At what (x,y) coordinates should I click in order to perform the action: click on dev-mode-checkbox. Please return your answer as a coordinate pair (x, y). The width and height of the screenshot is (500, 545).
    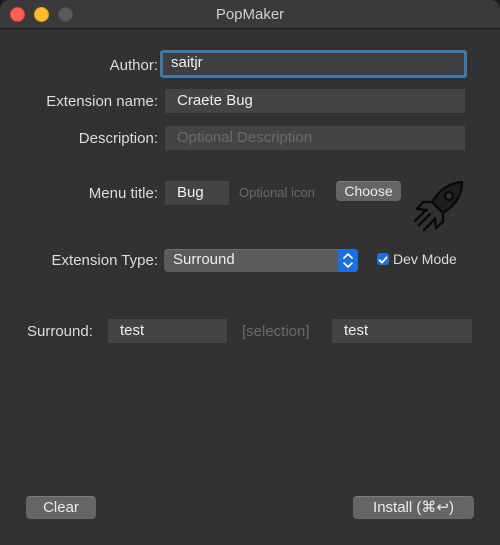
    Looking at the image, I should click on (383, 259).